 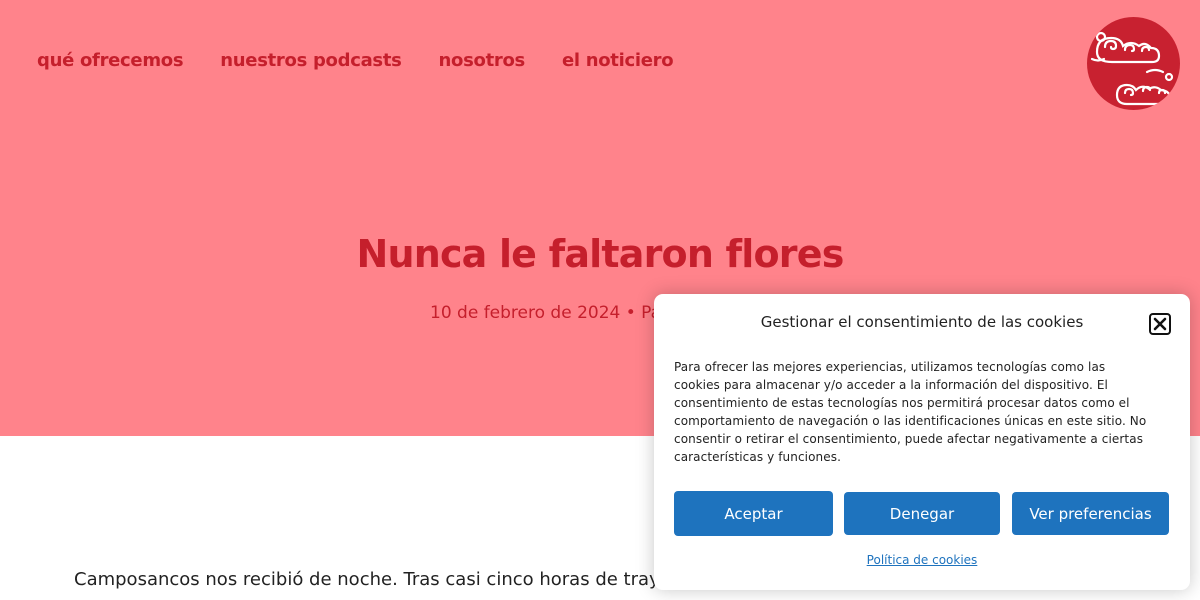 I want to click on nav-item-nuestros-podcasts: nuestros podcasts, so click(x=311, y=60).